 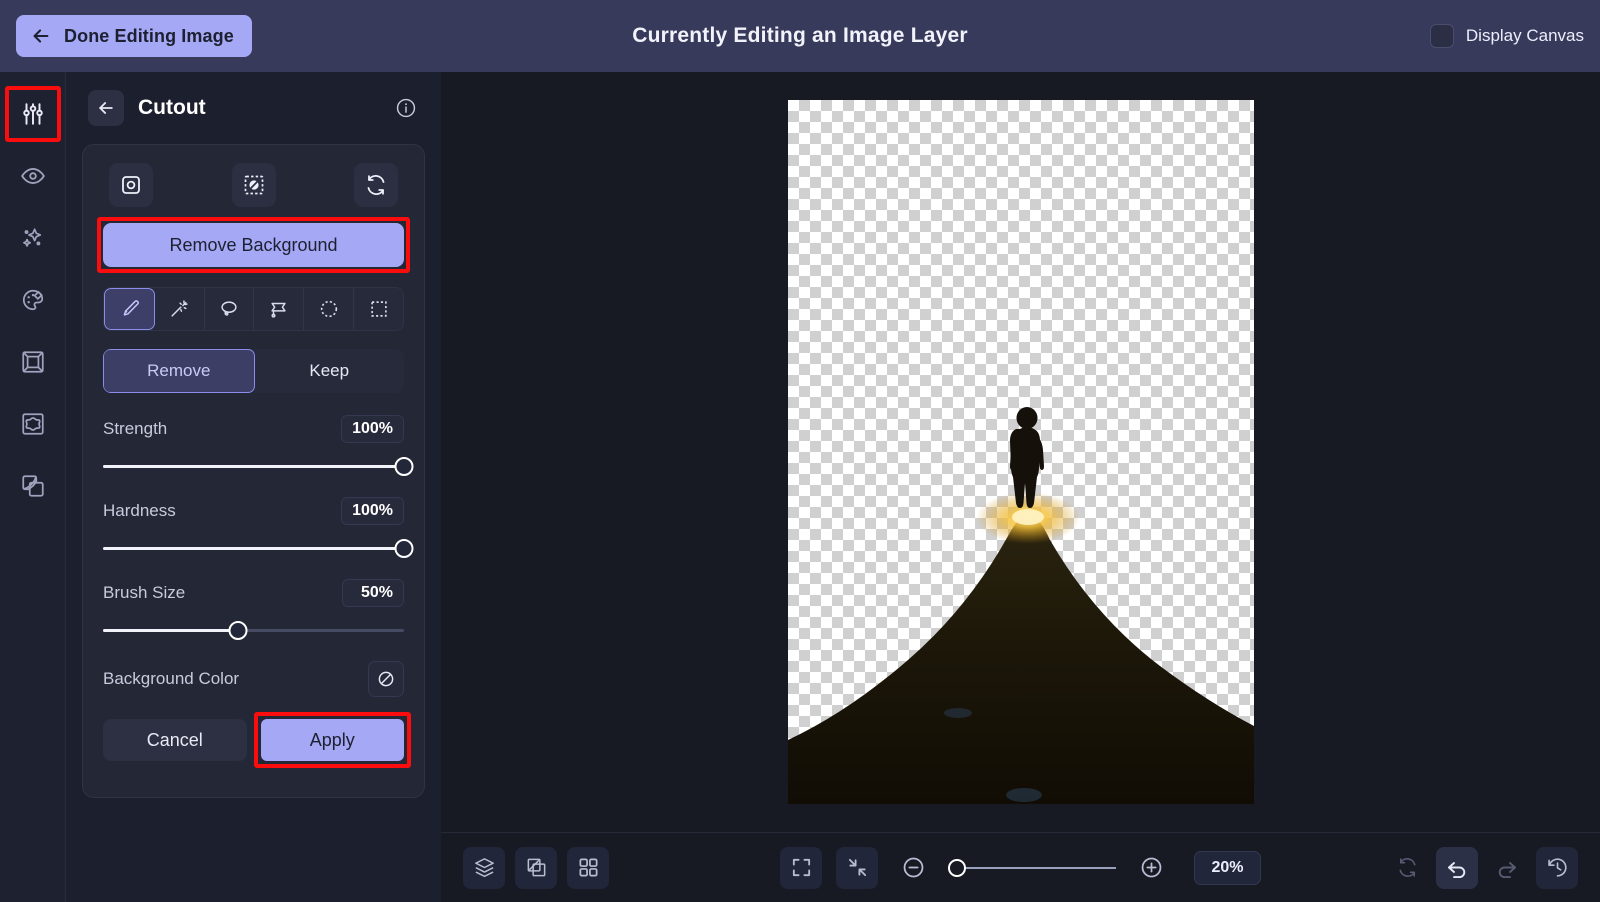 I want to click on tool-magic-wand, so click(x=180, y=309).